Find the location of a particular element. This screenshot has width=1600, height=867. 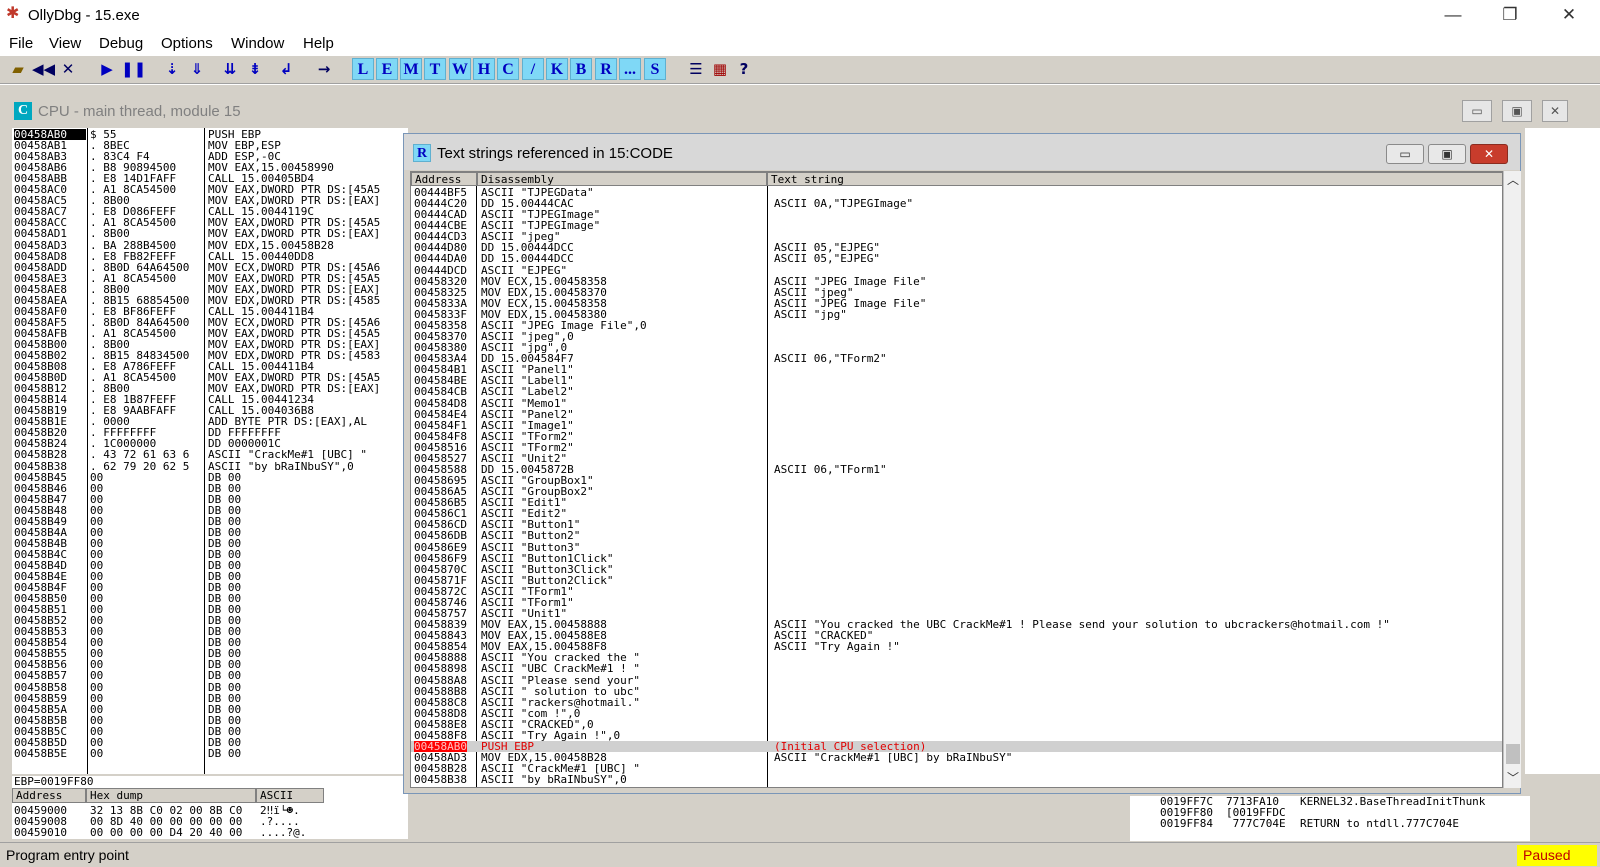

log-window-button: L is located at coordinates (363, 69).